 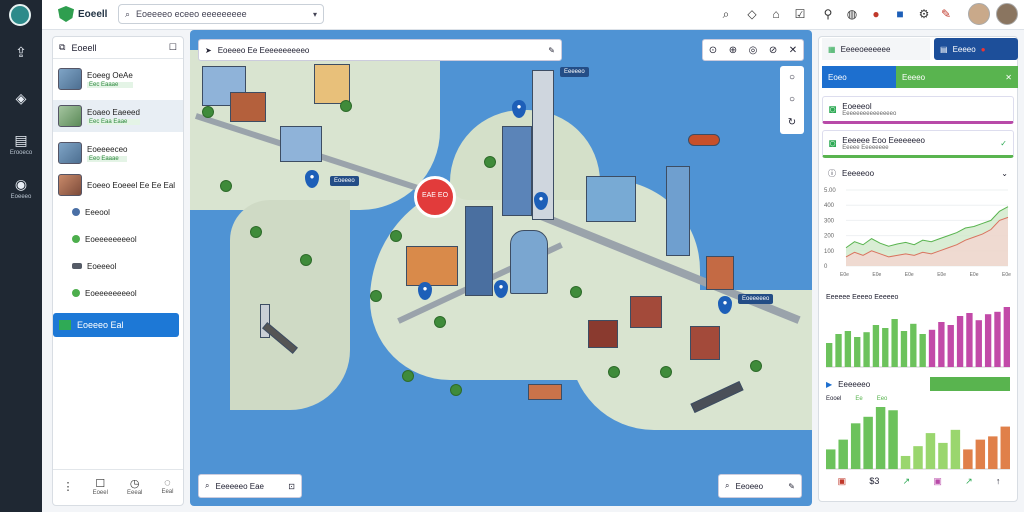 What do you see at coordinates (315, 14) in the screenshot?
I see `chevron-down-icon: ▾` at bounding box center [315, 14].